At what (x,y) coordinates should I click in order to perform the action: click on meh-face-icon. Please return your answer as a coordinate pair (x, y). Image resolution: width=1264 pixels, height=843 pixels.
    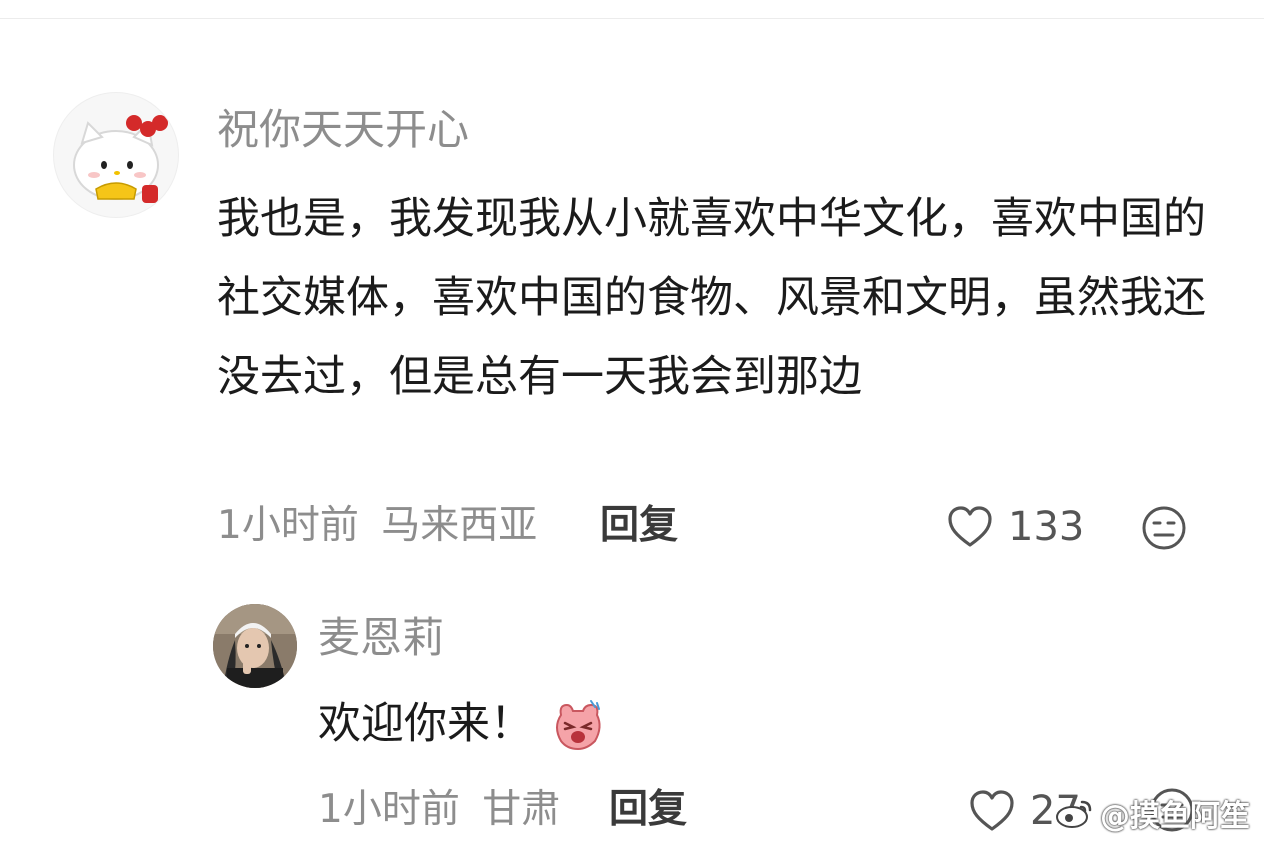
    Looking at the image, I should click on (1164, 528).